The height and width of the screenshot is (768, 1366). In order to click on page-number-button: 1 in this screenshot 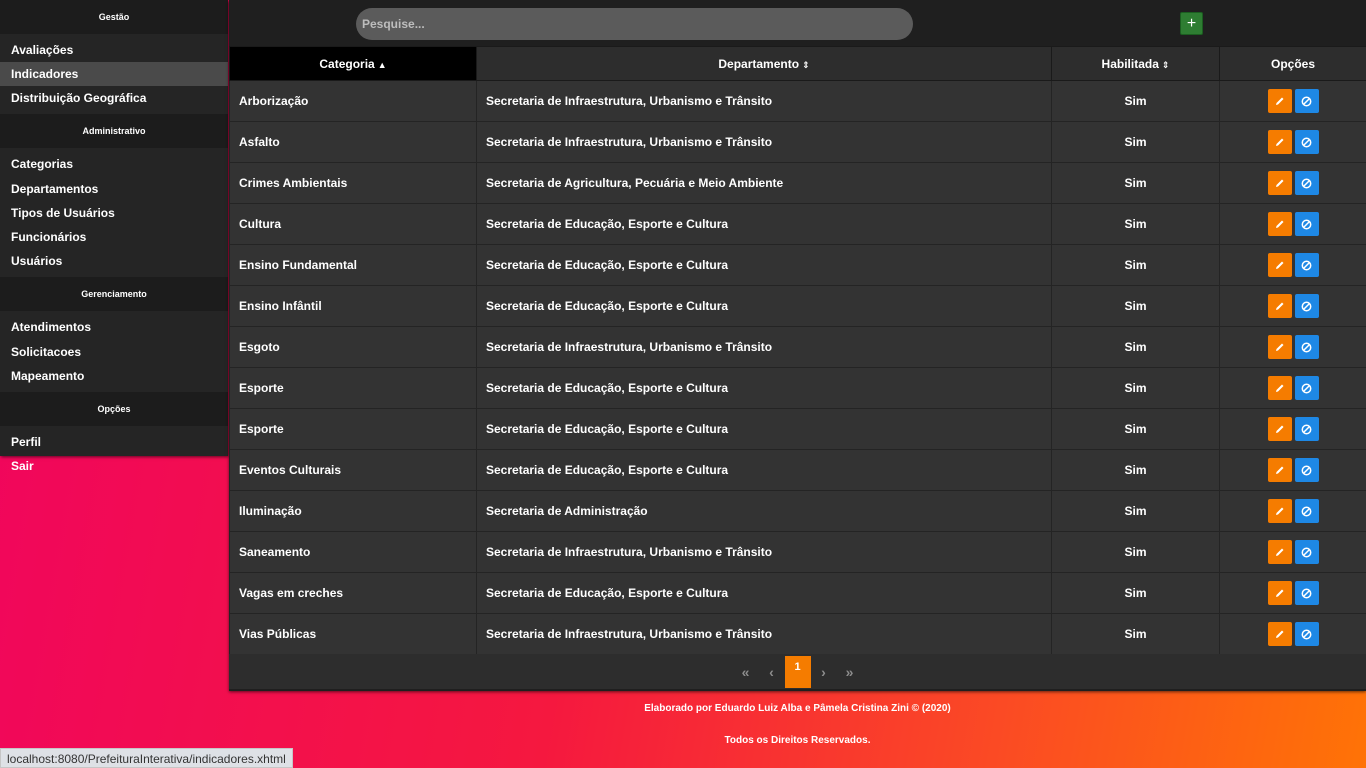, I will do `click(797, 671)`.